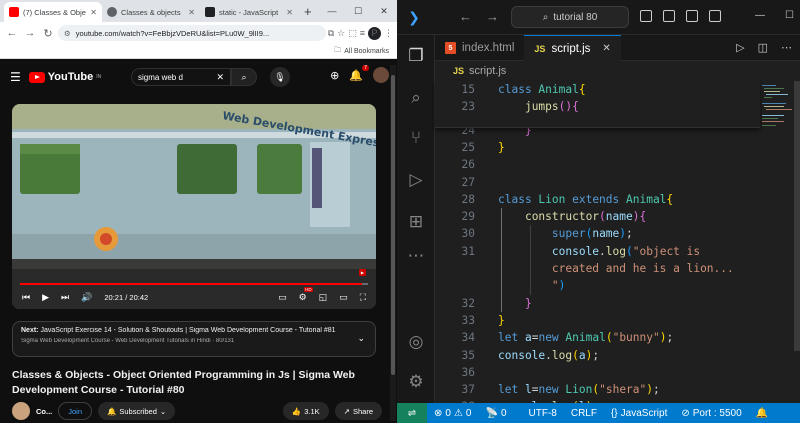  What do you see at coordinates (343, 297) in the screenshot?
I see `theater-mode-icon: ▭` at bounding box center [343, 297].